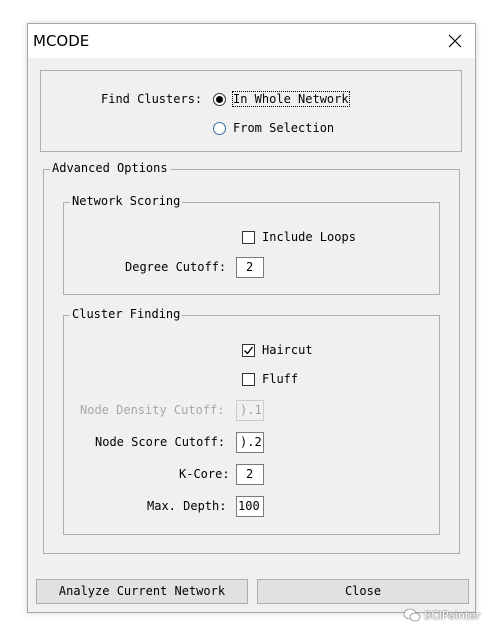 This screenshot has width=502, height=636. Describe the element at coordinates (126, 314) in the screenshot. I see `cluster-finding-legend: Cluster Finding` at that location.